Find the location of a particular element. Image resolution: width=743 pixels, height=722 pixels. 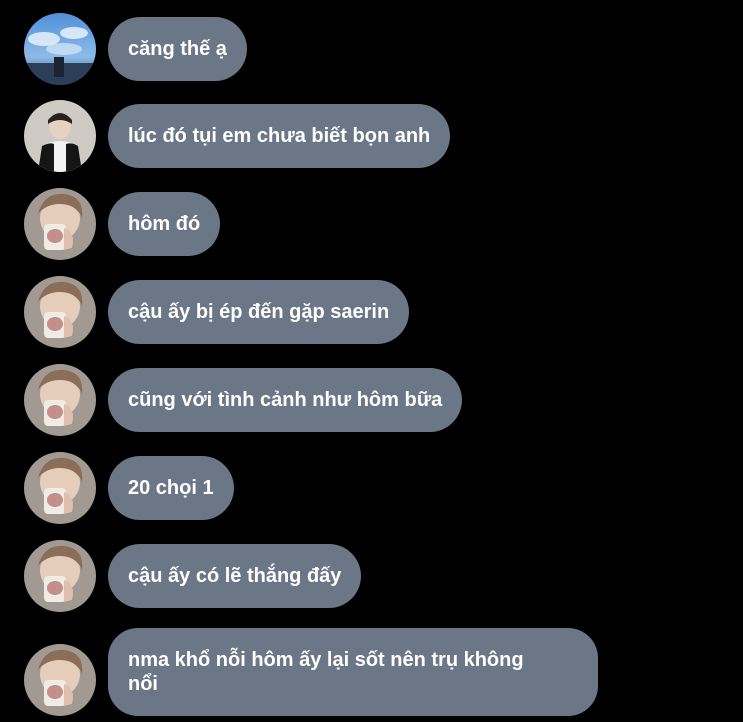

message-bubble: lúc đó tụi em chưa biết bọn anh is located at coordinates (279, 136).